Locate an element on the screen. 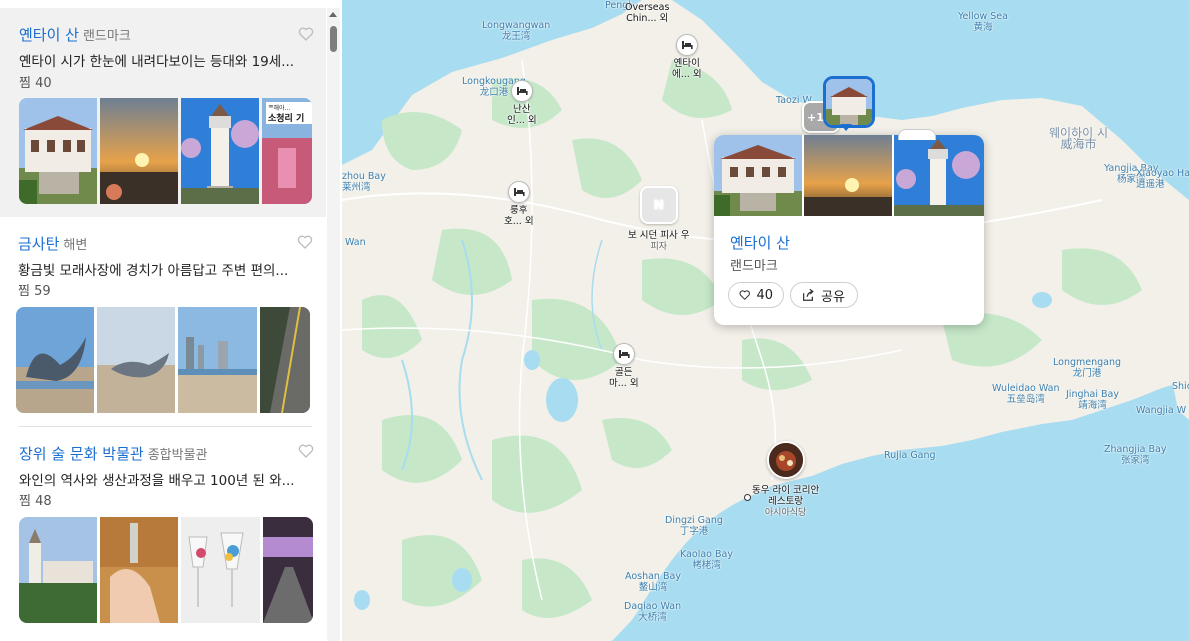  poi-hotel-golden: 골든 마... 외 is located at coordinates (624, 366).